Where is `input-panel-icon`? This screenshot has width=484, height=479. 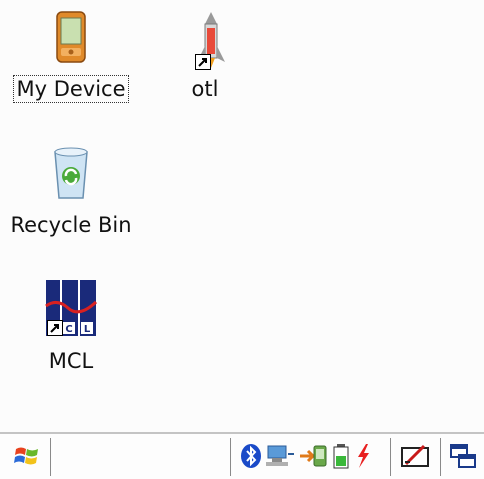
input-panel-icon is located at coordinates (415, 455).